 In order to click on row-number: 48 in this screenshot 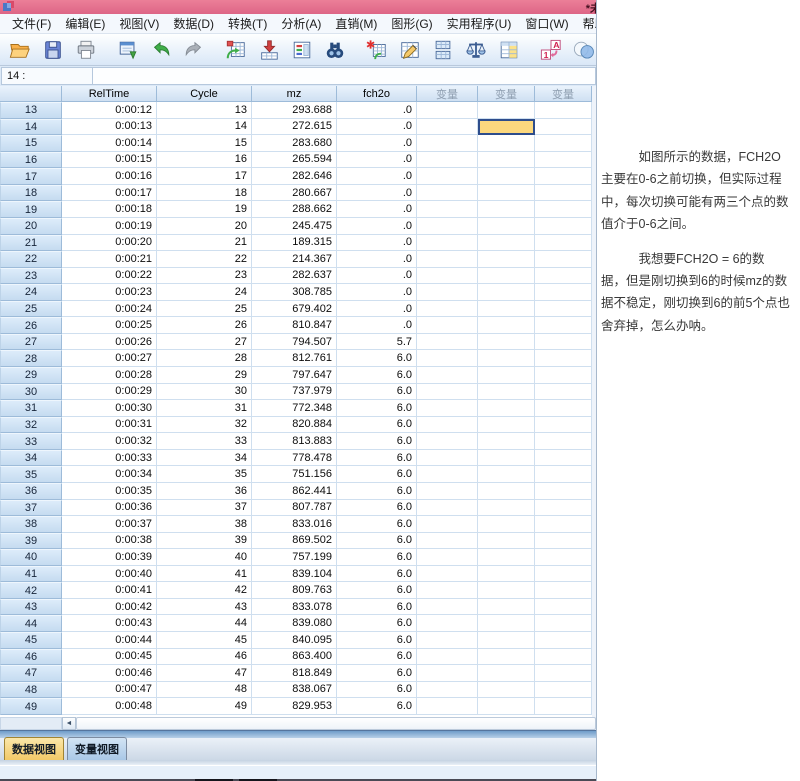, I will do `click(31, 690)`.